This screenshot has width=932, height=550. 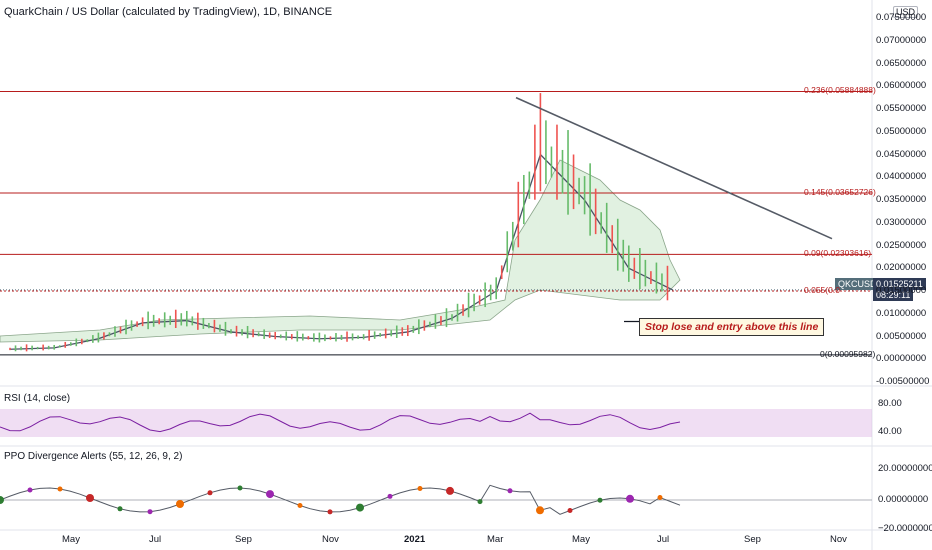 What do you see at coordinates (495, 539) in the screenshot?
I see `time-tick: Mar` at bounding box center [495, 539].